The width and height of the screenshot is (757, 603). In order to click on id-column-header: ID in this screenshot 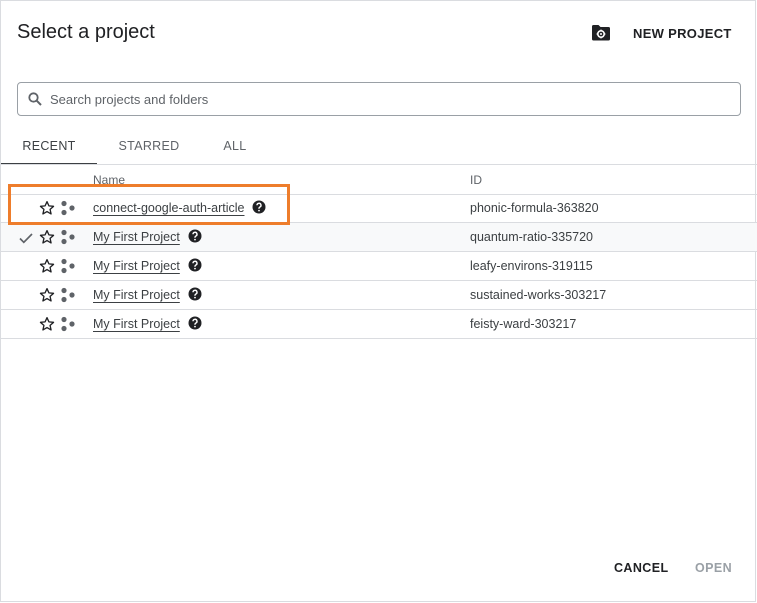, I will do `click(476, 180)`.